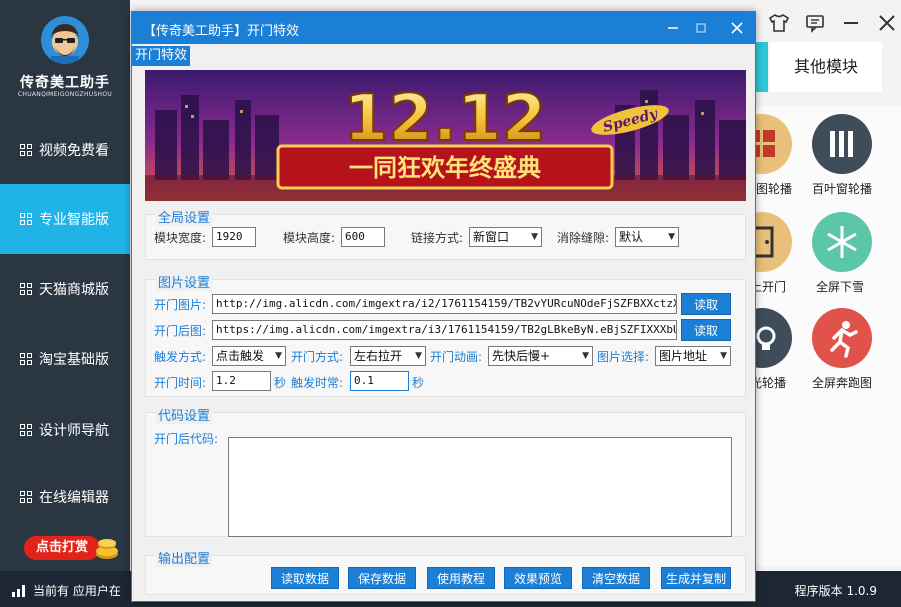 This screenshot has width=901, height=607. I want to click on gap-value: 默认, so click(631, 237).